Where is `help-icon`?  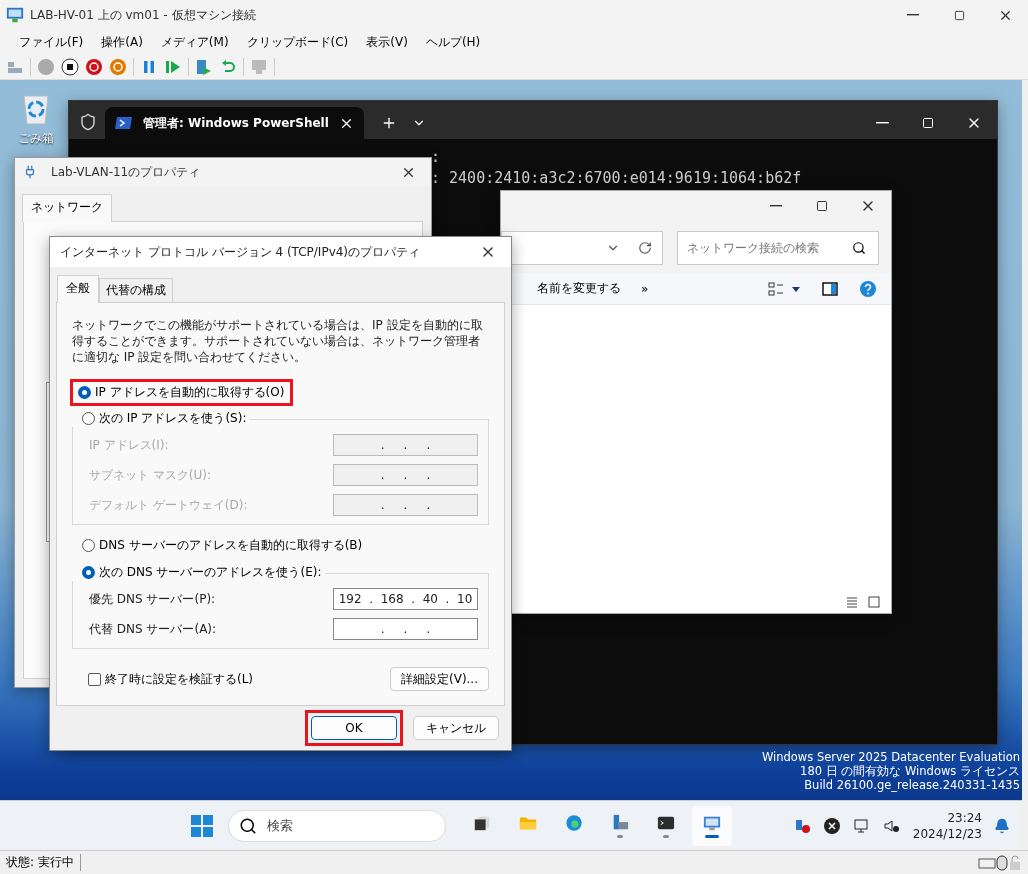
help-icon is located at coordinates (868, 288).